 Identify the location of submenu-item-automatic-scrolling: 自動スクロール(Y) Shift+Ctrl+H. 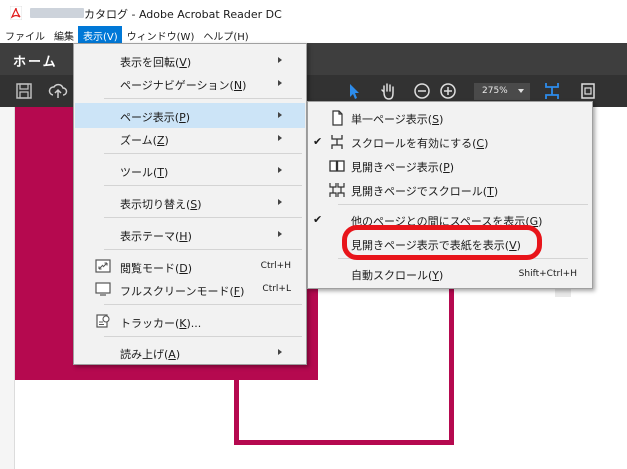
(450, 274).